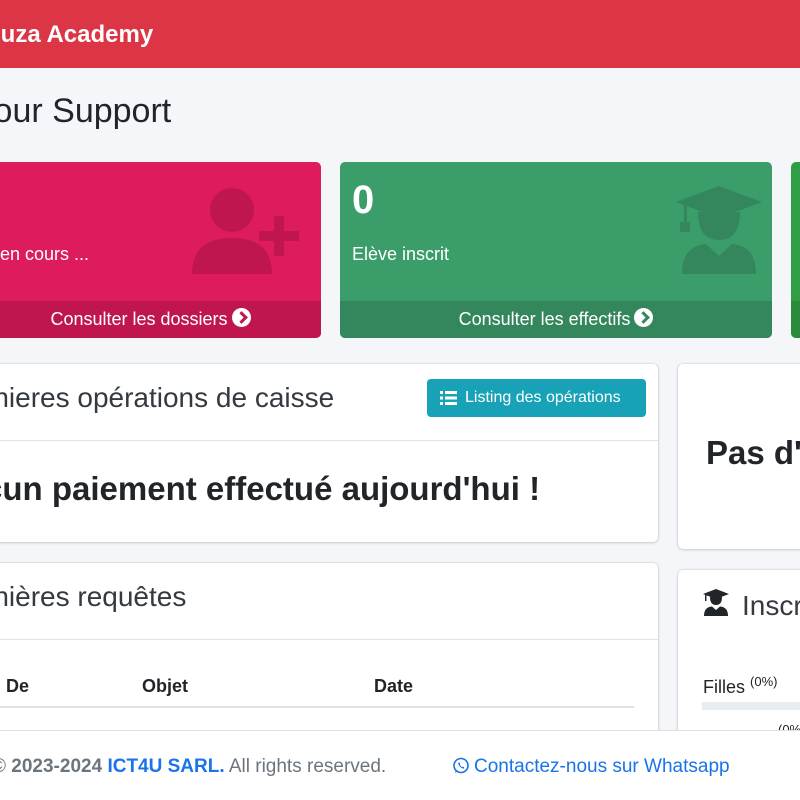  Describe the element at coordinates (270, 488) in the screenshot. I see `empty-payments-message: cun paiement effectué aujourd'hui !` at that location.